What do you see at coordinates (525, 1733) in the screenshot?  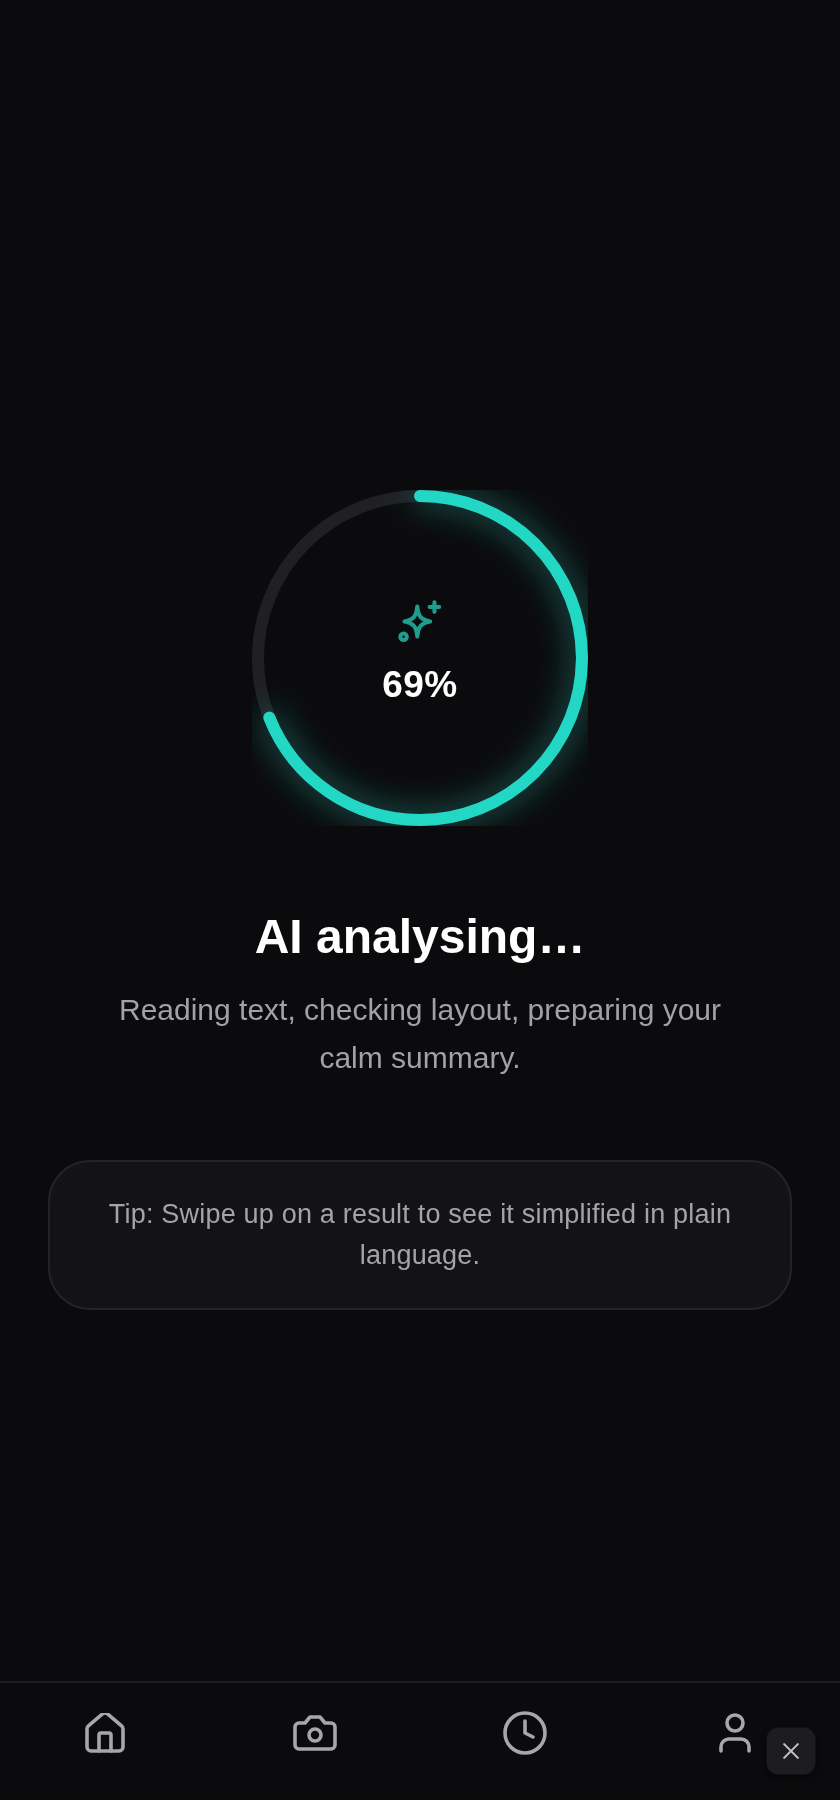 I see `clock-icon` at bounding box center [525, 1733].